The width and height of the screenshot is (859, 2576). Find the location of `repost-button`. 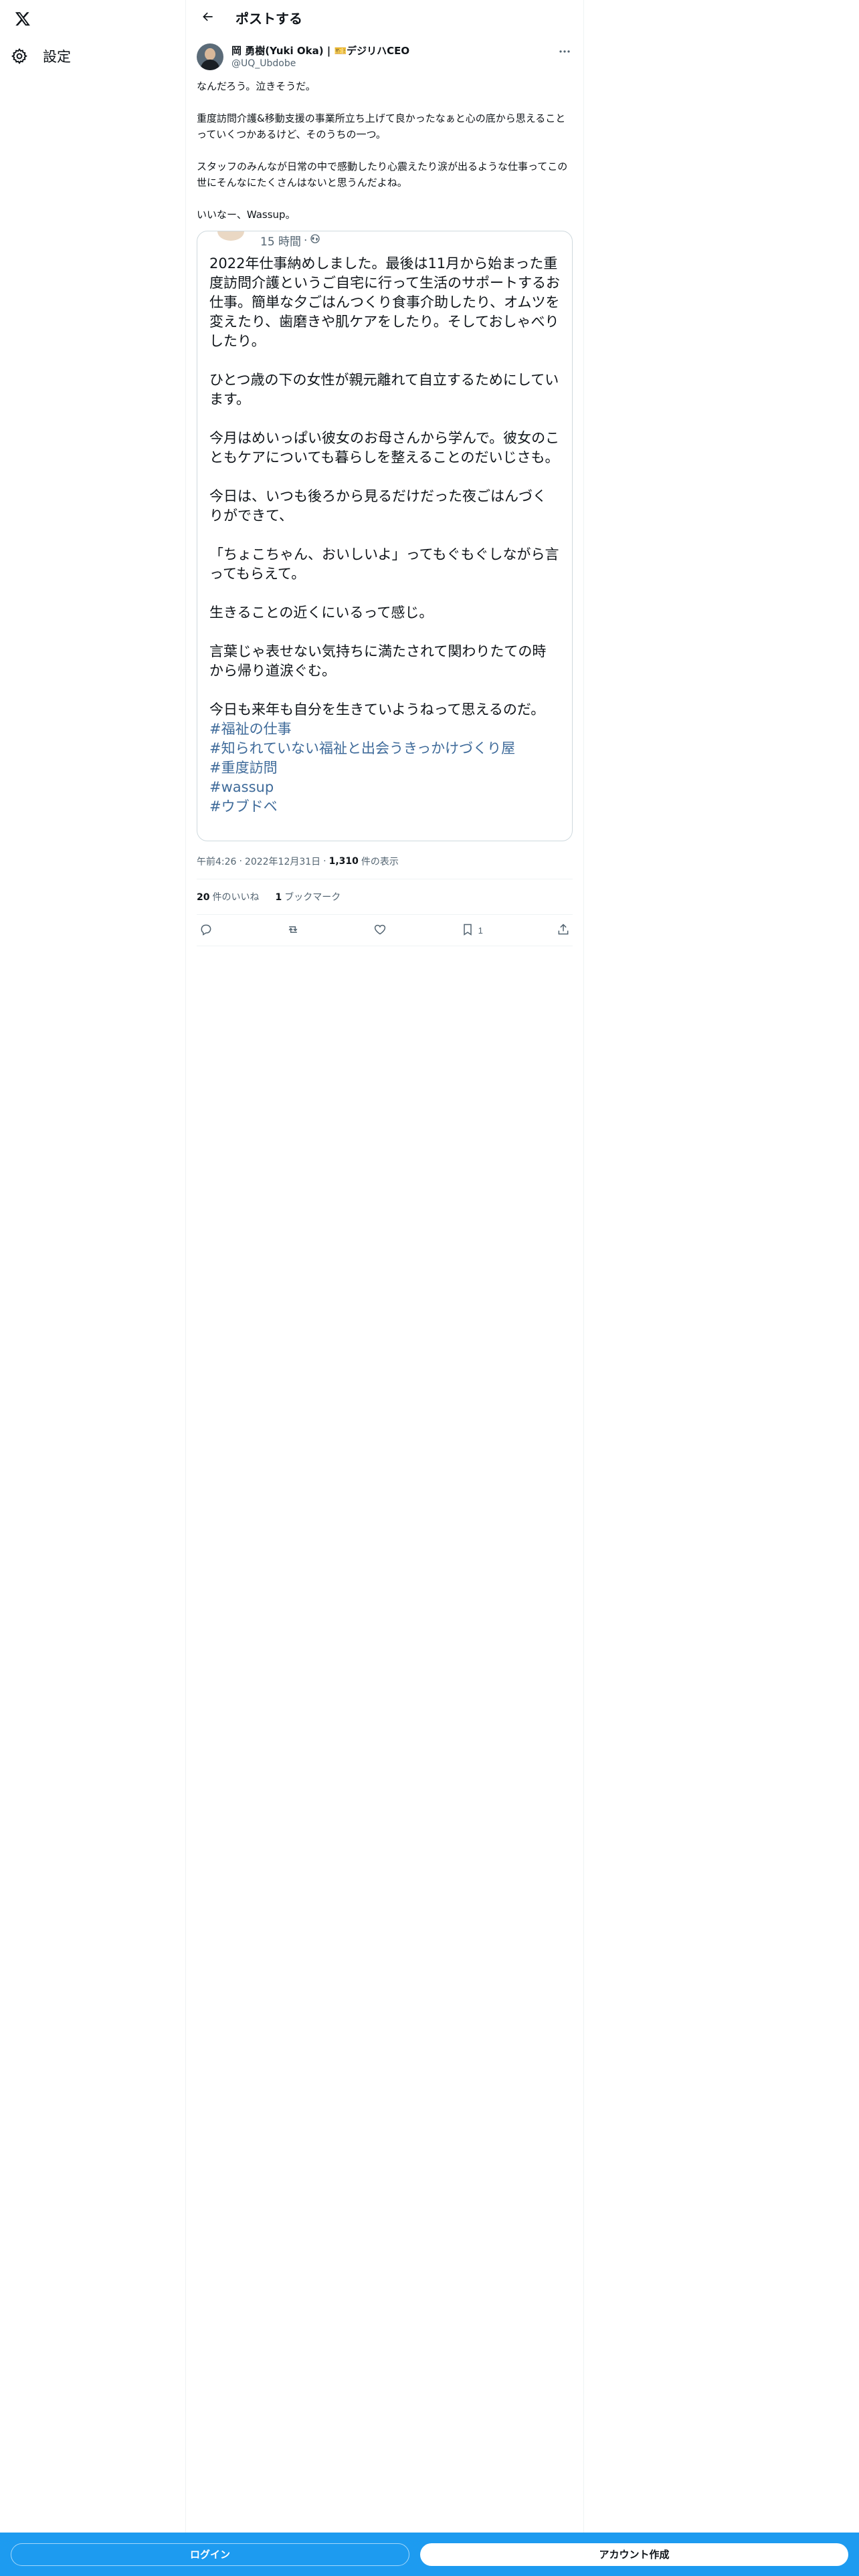

repost-button is located at coordinates (293, 930).